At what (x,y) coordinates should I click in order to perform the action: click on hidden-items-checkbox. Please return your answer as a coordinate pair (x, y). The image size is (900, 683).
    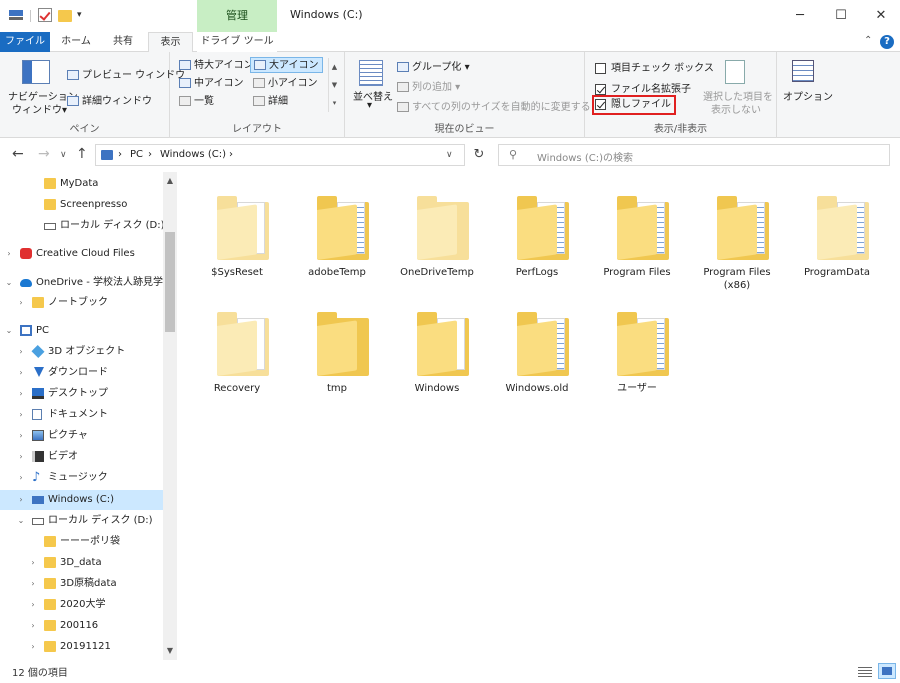
    Looking at the image, I should click on (600, 104).